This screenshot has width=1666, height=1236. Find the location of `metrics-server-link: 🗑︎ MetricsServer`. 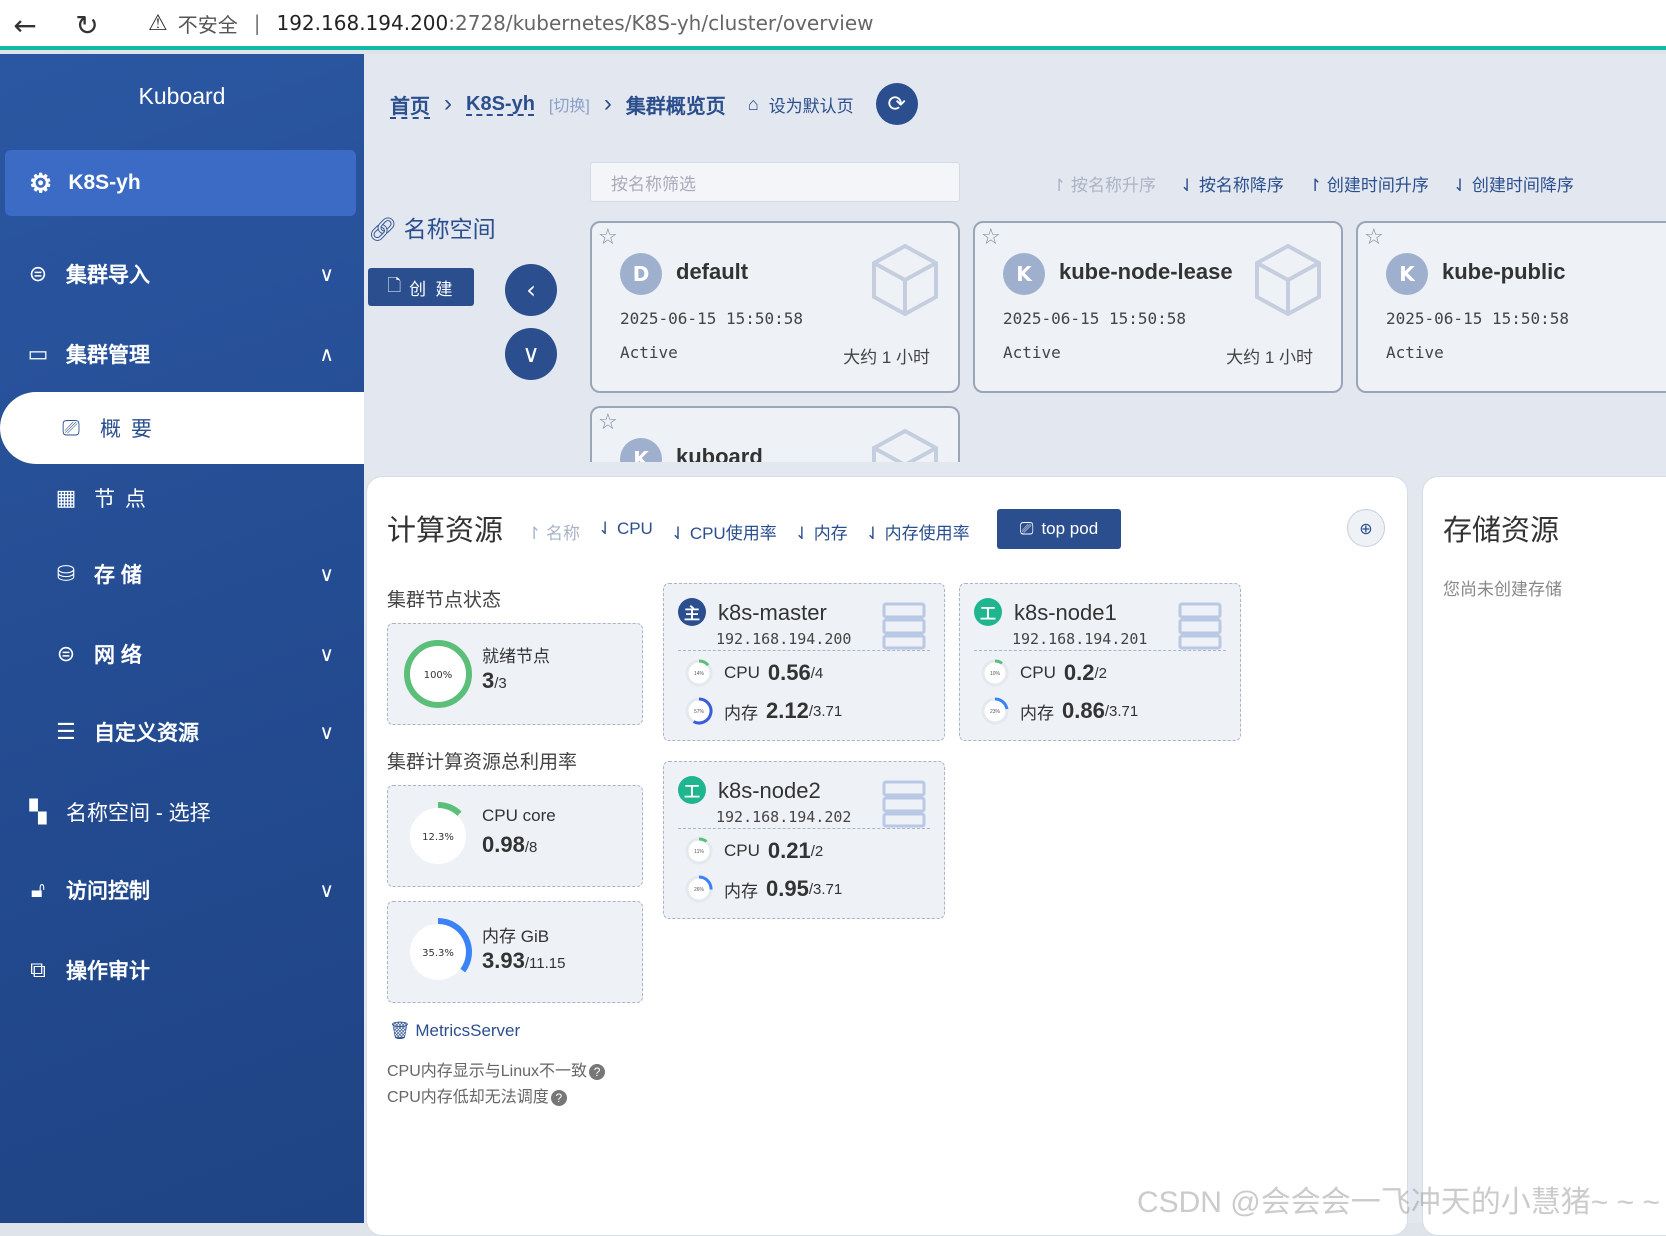

metrics-server-link: 🗑︎ MetricsServer is located at coordinates (454, 1031).